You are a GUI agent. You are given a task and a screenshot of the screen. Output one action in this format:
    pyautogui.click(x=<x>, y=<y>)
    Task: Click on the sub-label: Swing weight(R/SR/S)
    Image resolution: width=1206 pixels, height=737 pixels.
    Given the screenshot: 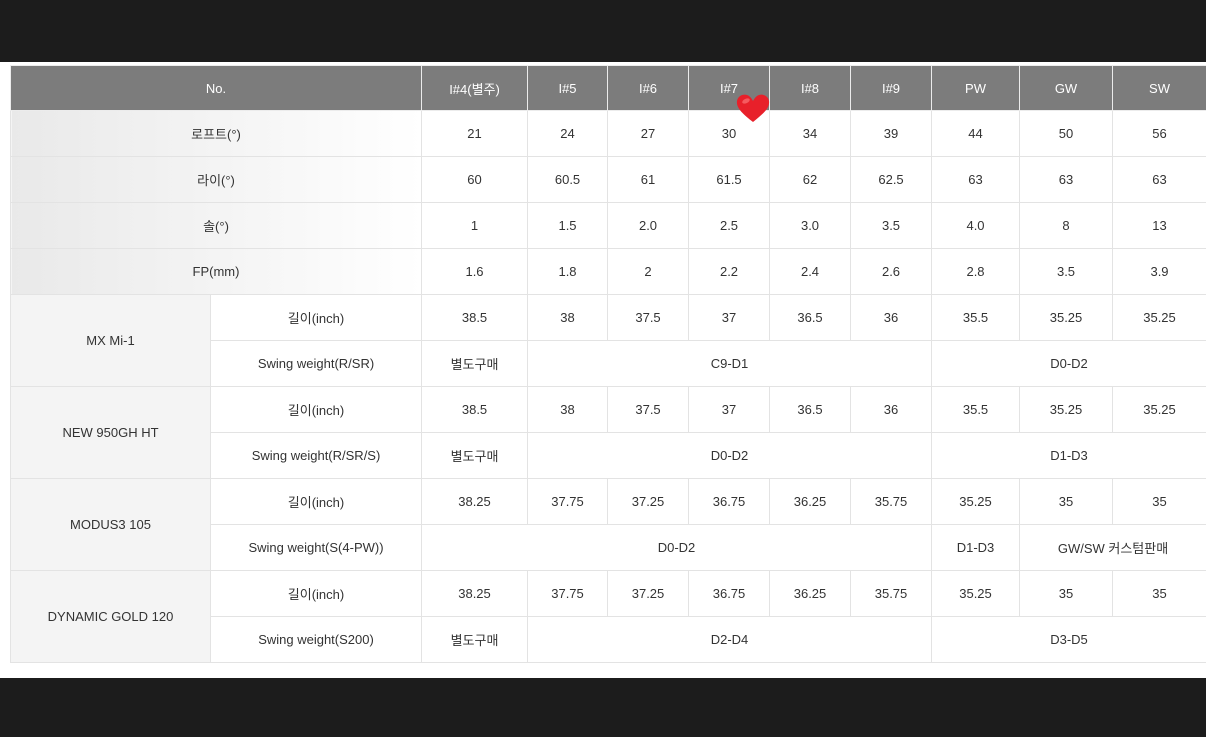 What is the action you would take?
    pyautogui.click(x=316, y=455)
    